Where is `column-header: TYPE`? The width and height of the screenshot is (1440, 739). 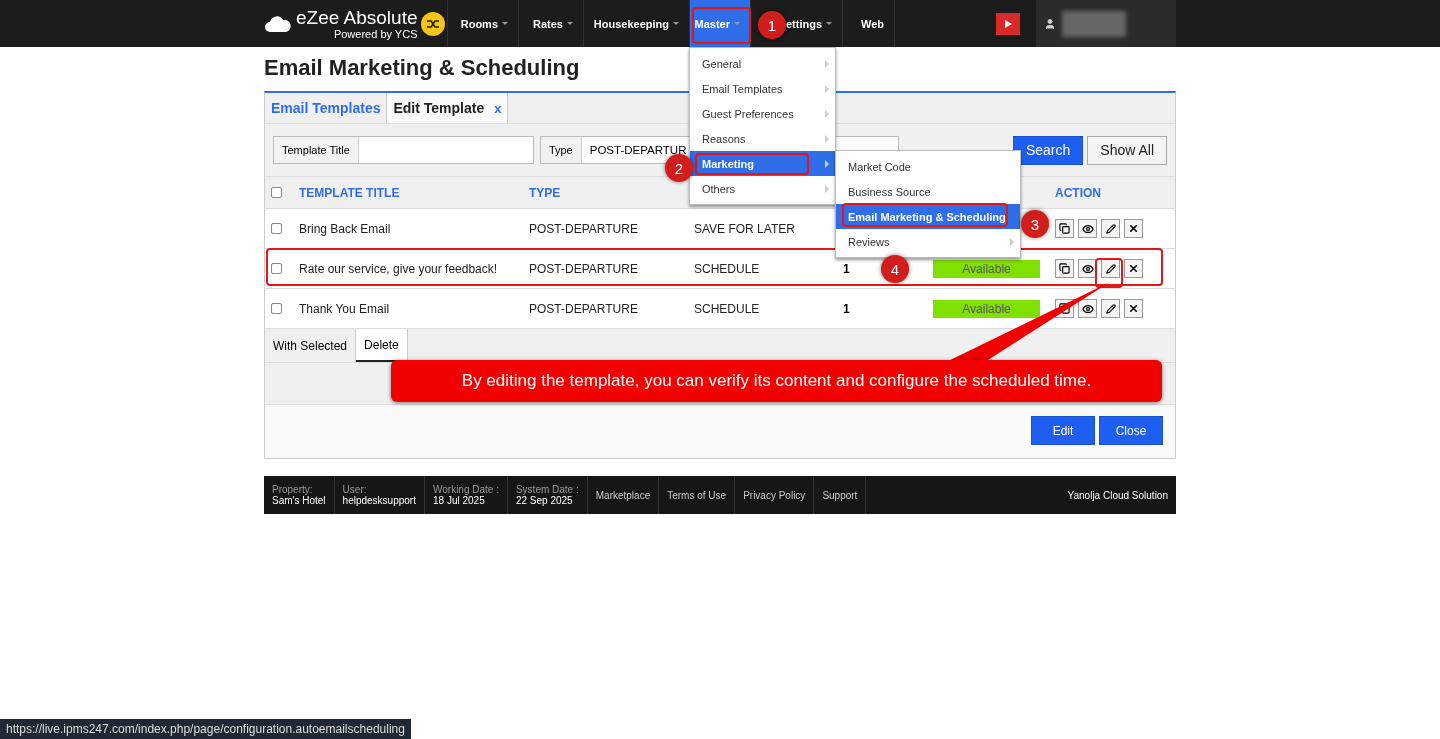
column-header: TYPE is located at coordinates (545, 192).